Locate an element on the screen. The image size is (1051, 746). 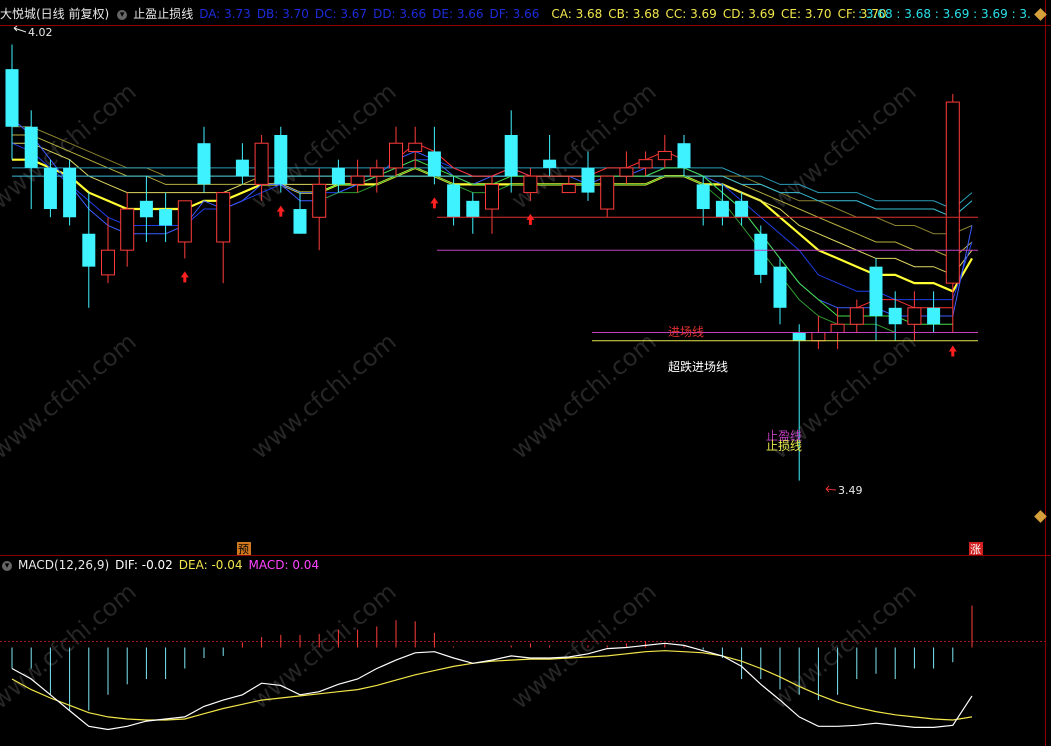
dx-value: DA: 3.73 is located at coordinates (225, 14).